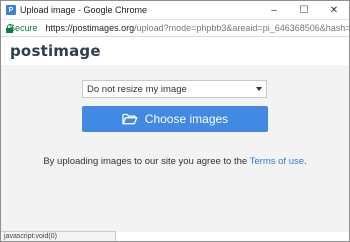 This screenshot has width=350, height=242. What do you see at coordinates (137, 89) in the screenshot?
I see `resize-select-value: Do not resize my image` at bounding box center [137, 89].